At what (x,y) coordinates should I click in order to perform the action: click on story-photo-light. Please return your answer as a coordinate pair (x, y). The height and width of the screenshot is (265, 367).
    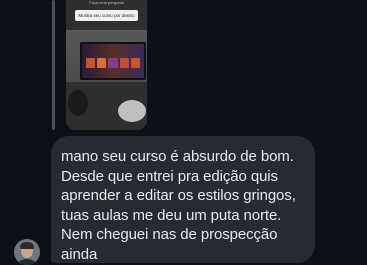
    Looking at the image, I should click on (132, 111).